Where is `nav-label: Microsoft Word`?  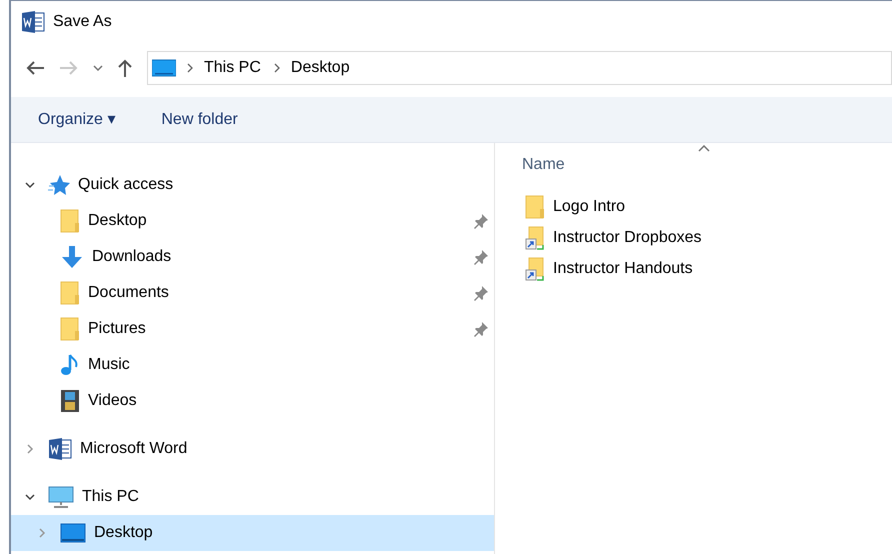 nav-label: Microsoft Word is located at coordinates (134, 449).